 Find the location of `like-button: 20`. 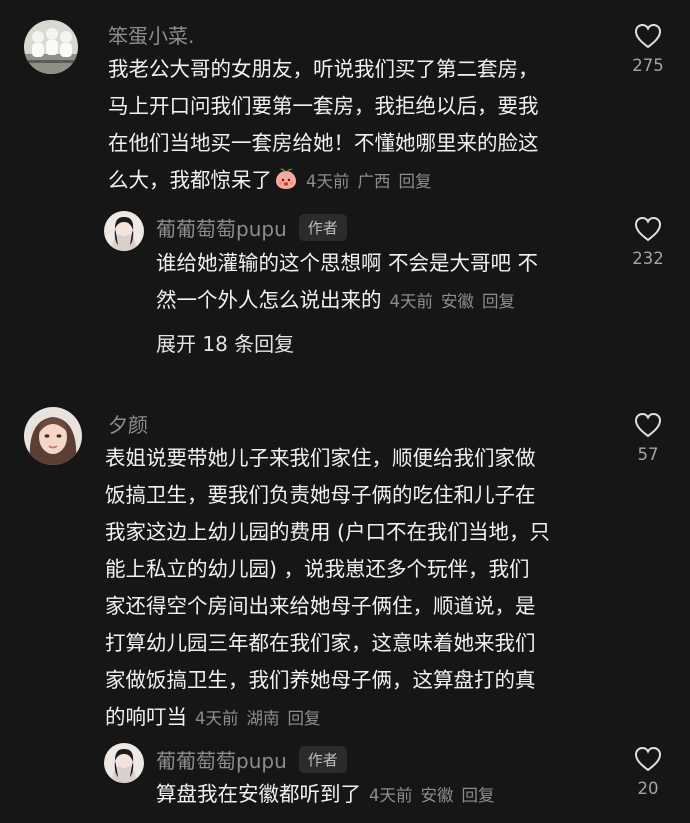

like-button: 20 is located at coordinates (648, 771).